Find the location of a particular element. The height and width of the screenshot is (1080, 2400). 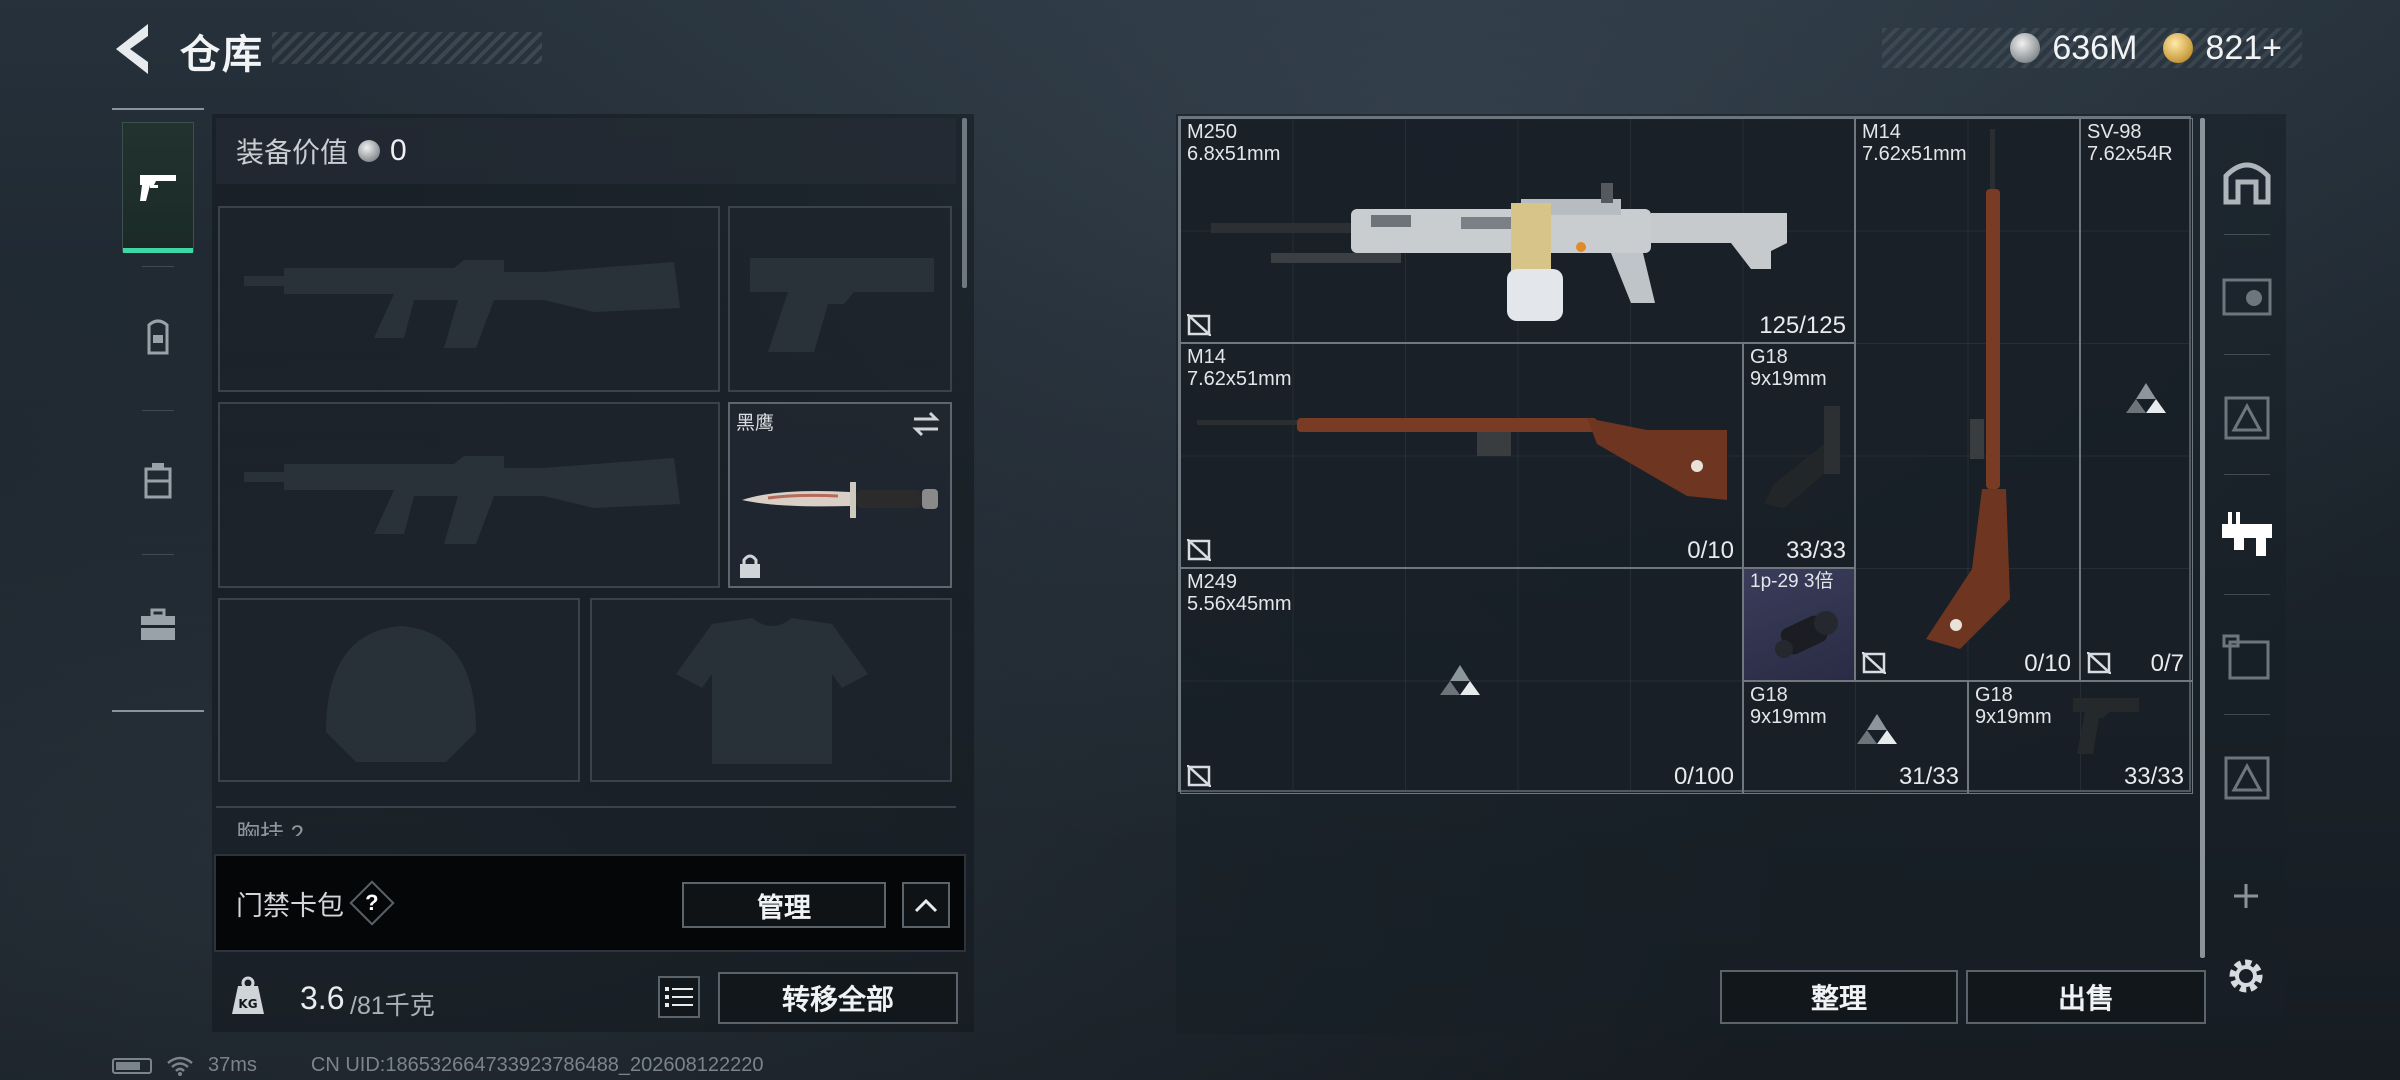

equipment-value: 0 is located at coordinates (398, 150).